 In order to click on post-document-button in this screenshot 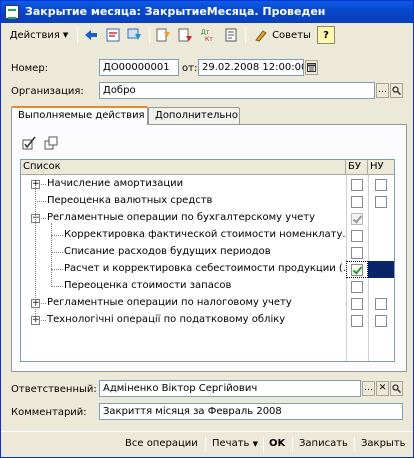, I will do `click(163, 35)`.